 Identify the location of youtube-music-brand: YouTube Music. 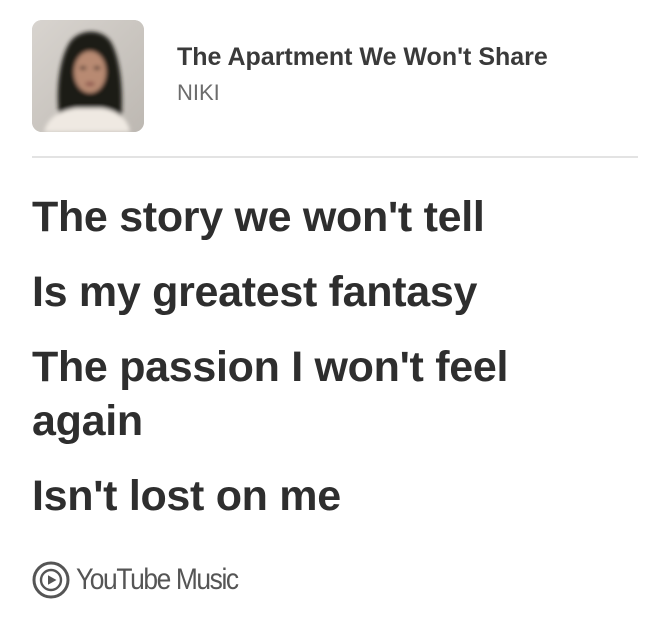
(146, 580).